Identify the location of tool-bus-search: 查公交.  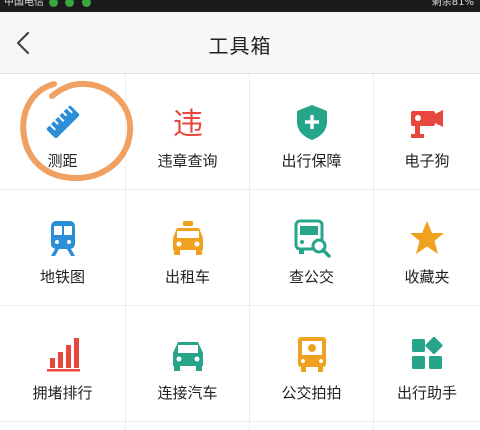
(312, 248).